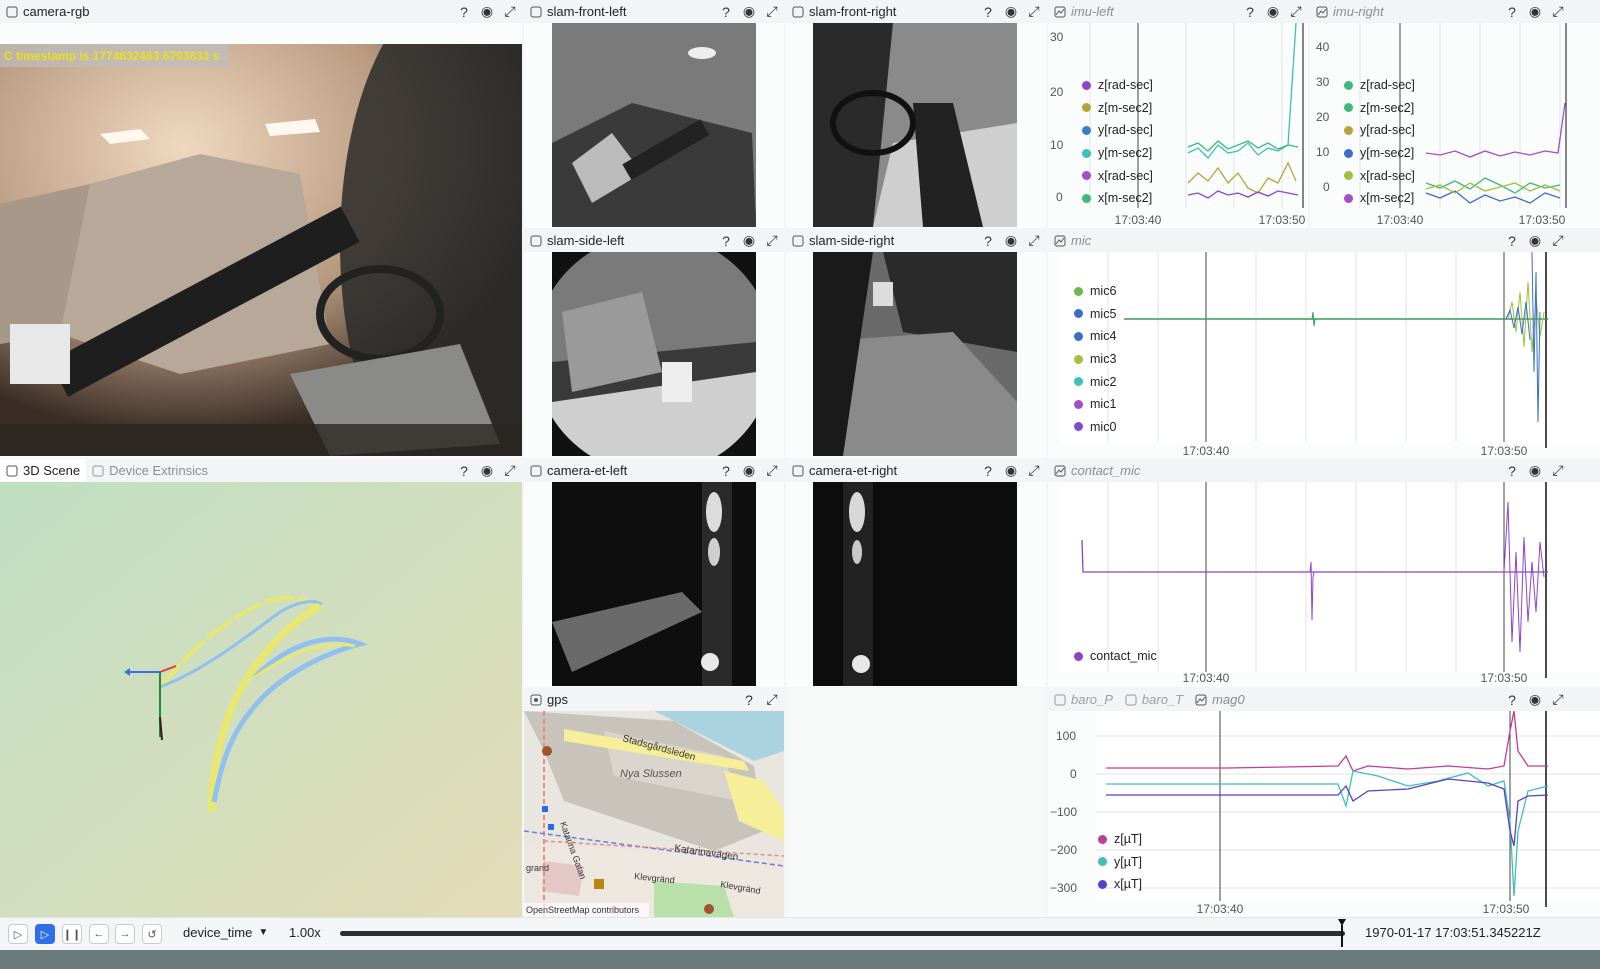 The image size is (1600, 969). Describe the element at coordinates (844, 11) in the screenshot. I see `tab-slam-front-right: slam-front-right` at that location.